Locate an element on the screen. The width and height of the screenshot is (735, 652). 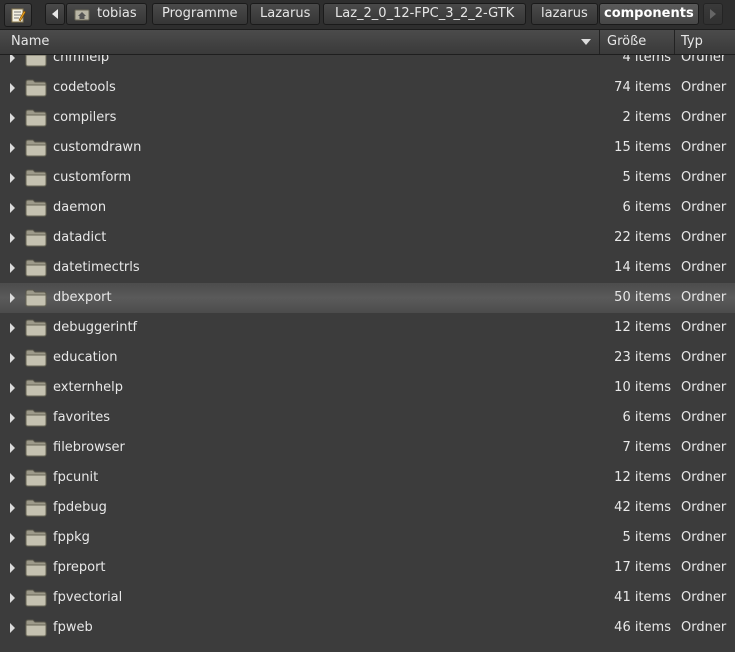
file-name: fpdebug is located at coordinates (80, 507).